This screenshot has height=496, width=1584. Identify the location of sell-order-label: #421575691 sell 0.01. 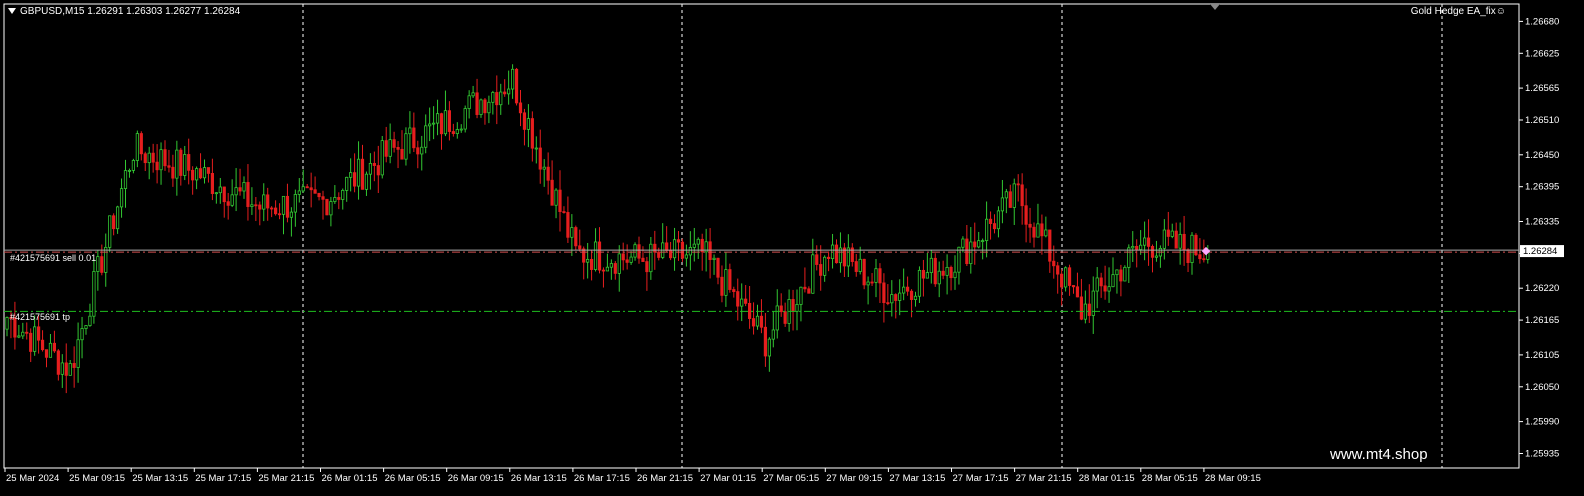
(53, 258).